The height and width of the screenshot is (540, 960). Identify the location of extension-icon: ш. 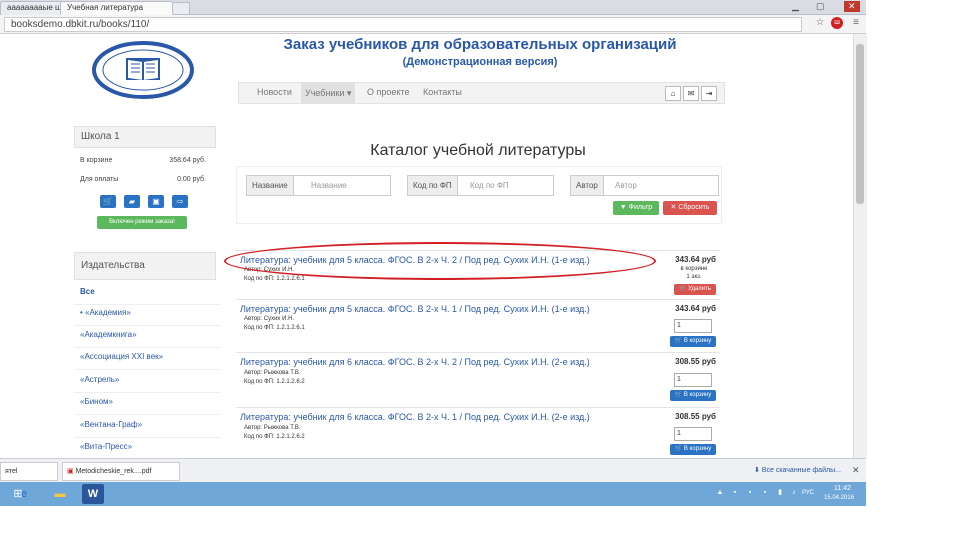
(837, 23).